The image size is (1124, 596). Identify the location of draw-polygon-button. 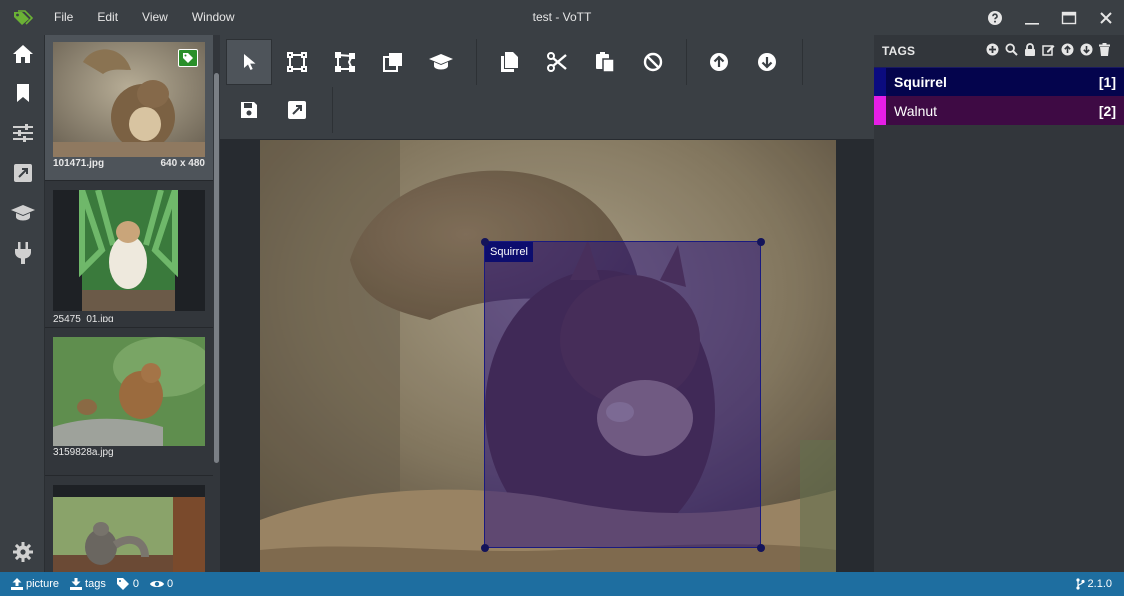
(345, 62).